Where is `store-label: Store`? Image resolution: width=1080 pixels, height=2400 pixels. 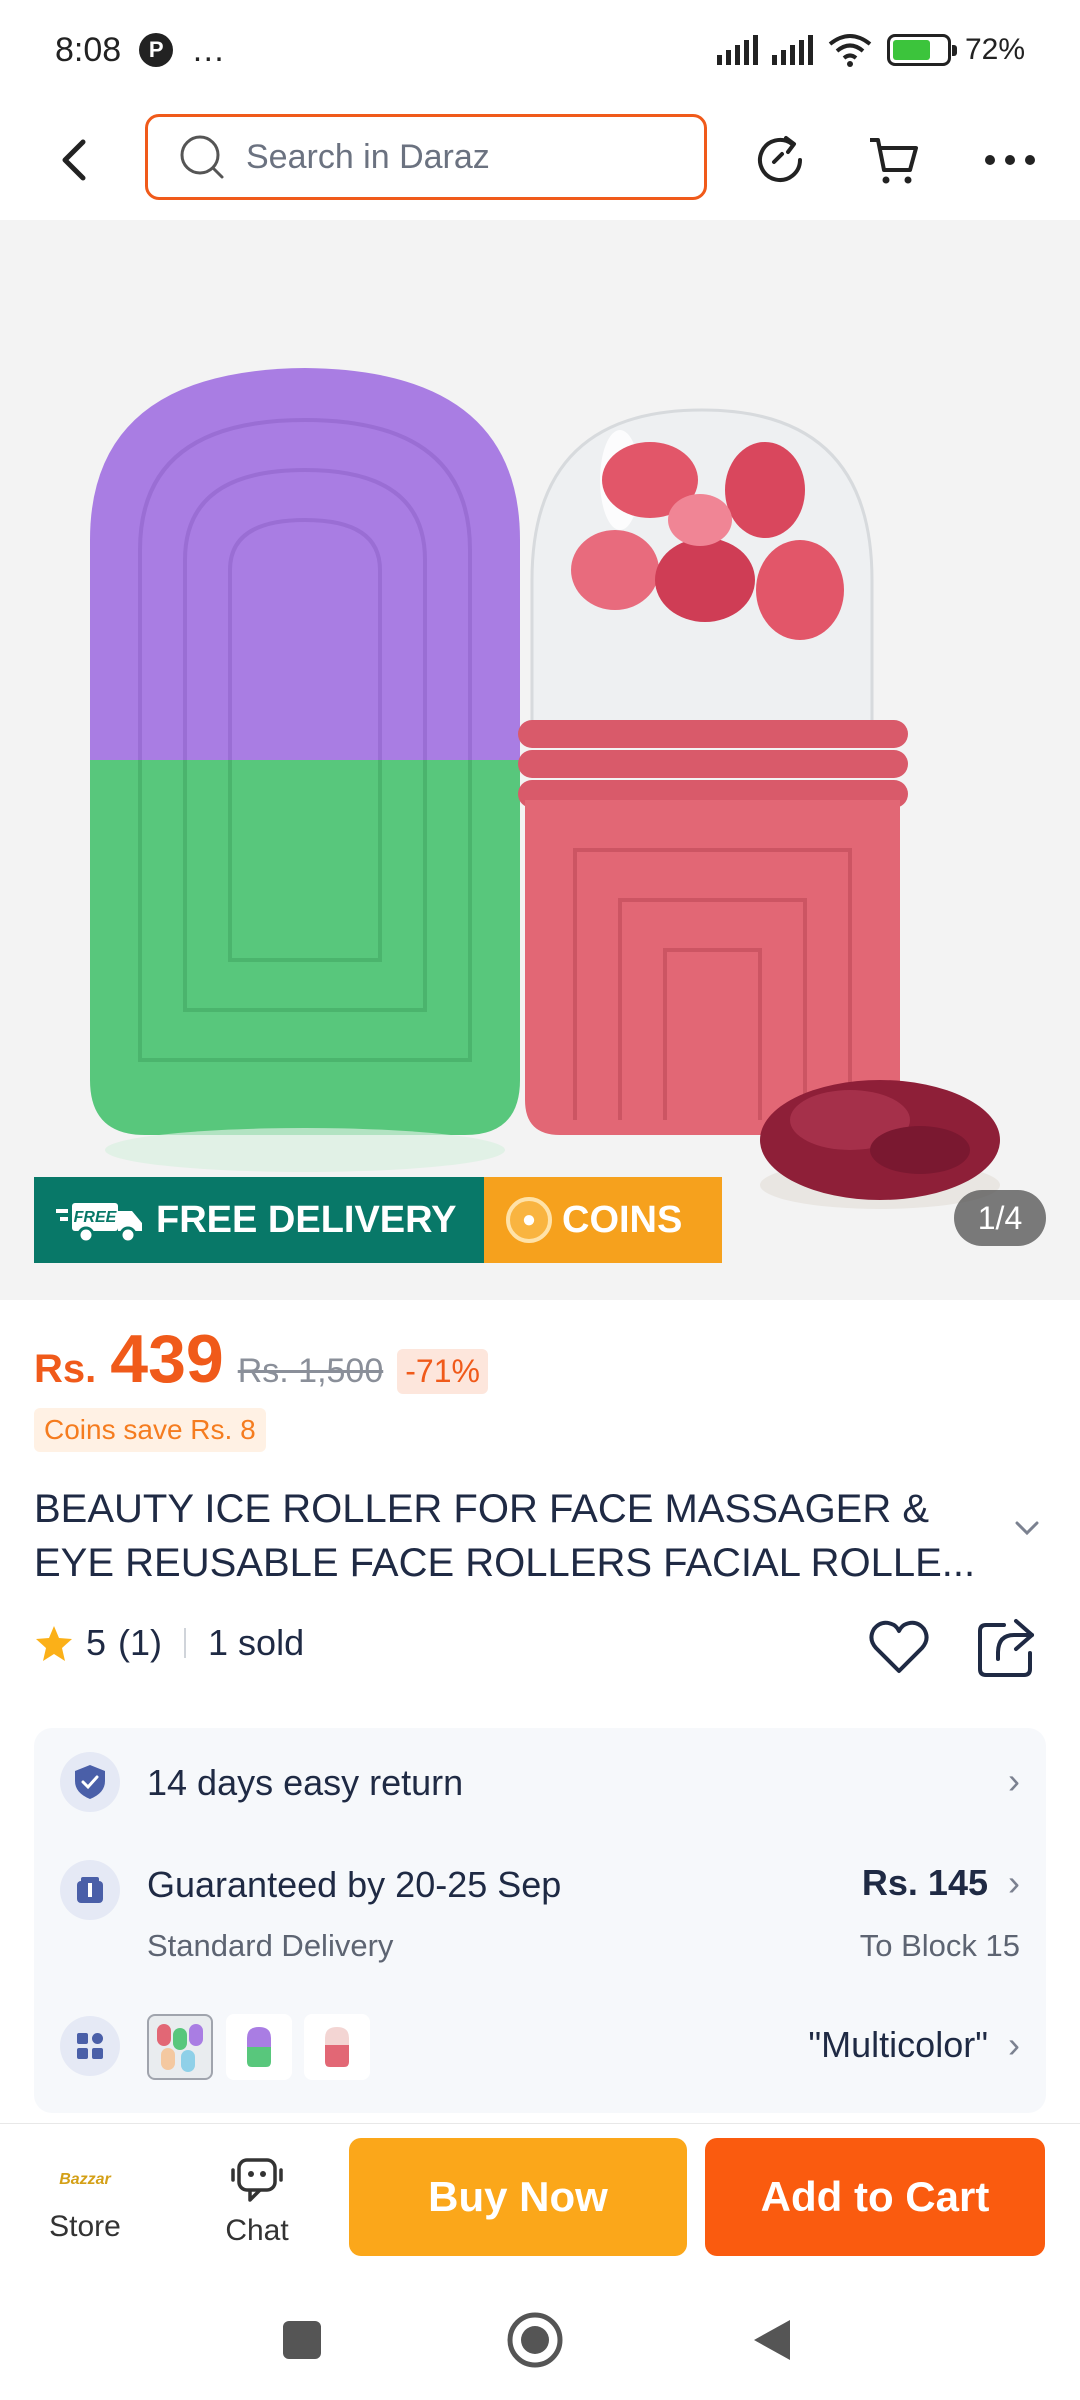
store-label: Store is located at coordinates (85, 2226).